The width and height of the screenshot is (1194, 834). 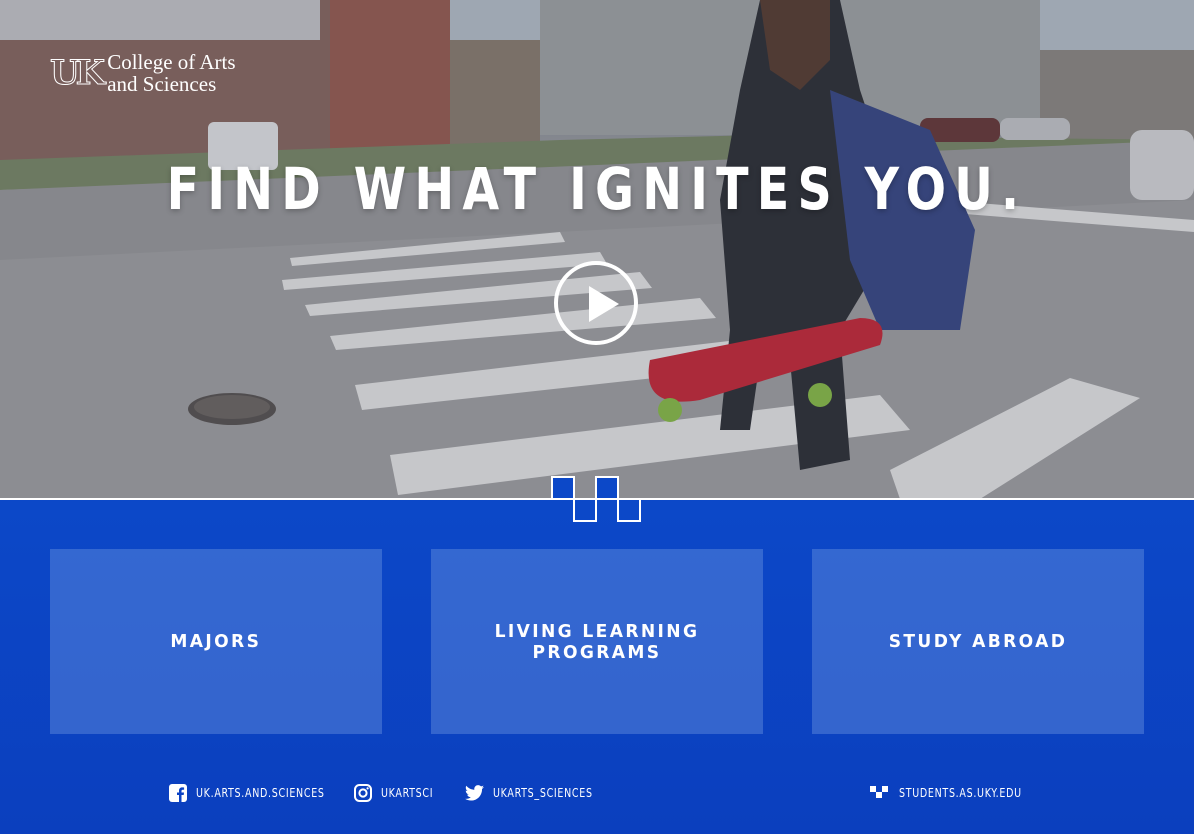 I want to click on living-learning-programs-card: LIVING LEARNING PROGRAMS, so click(x=597, y=641).